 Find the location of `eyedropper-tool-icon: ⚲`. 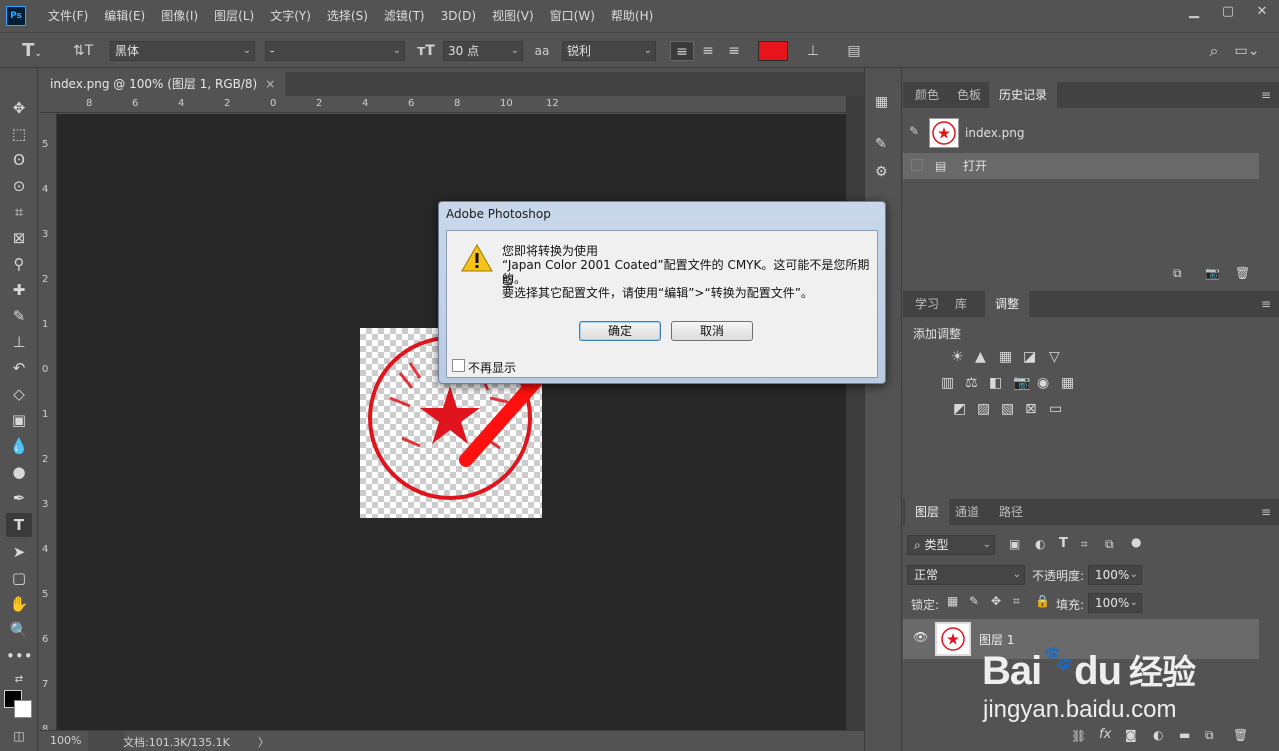

eyedropper-tool-icon: ⚲ is located at coordinates (19, 264).